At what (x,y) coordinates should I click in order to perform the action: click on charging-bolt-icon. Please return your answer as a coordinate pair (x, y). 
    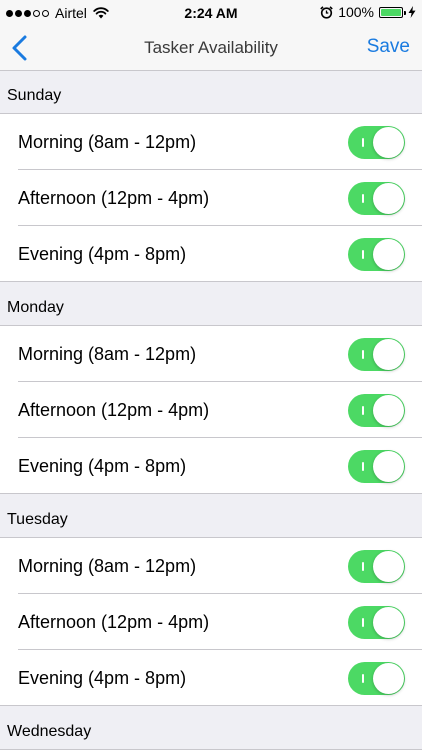
    Looking at the image, I should click on (412, 12).